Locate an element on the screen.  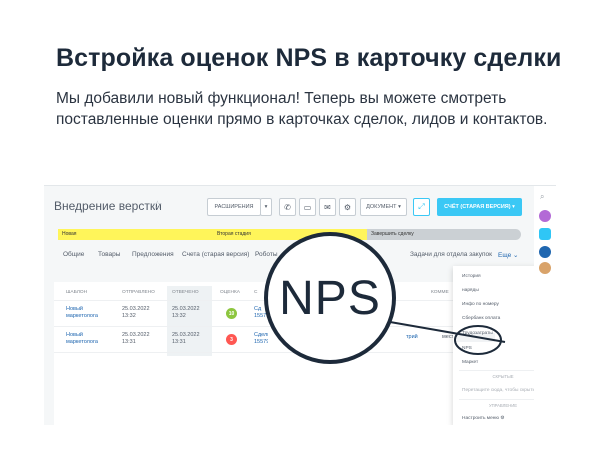
chevron-down-icon: ⌄ is located at coordinates (516, 255).